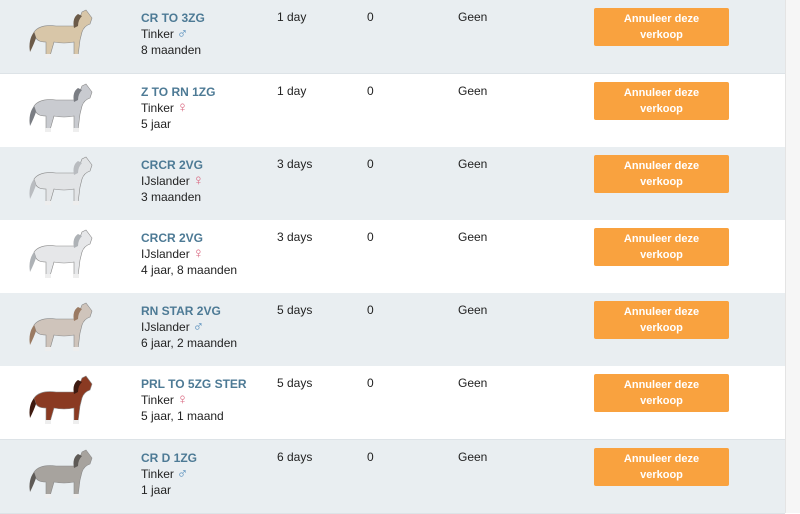  I want to click on scrollbar, so click(792, 256).